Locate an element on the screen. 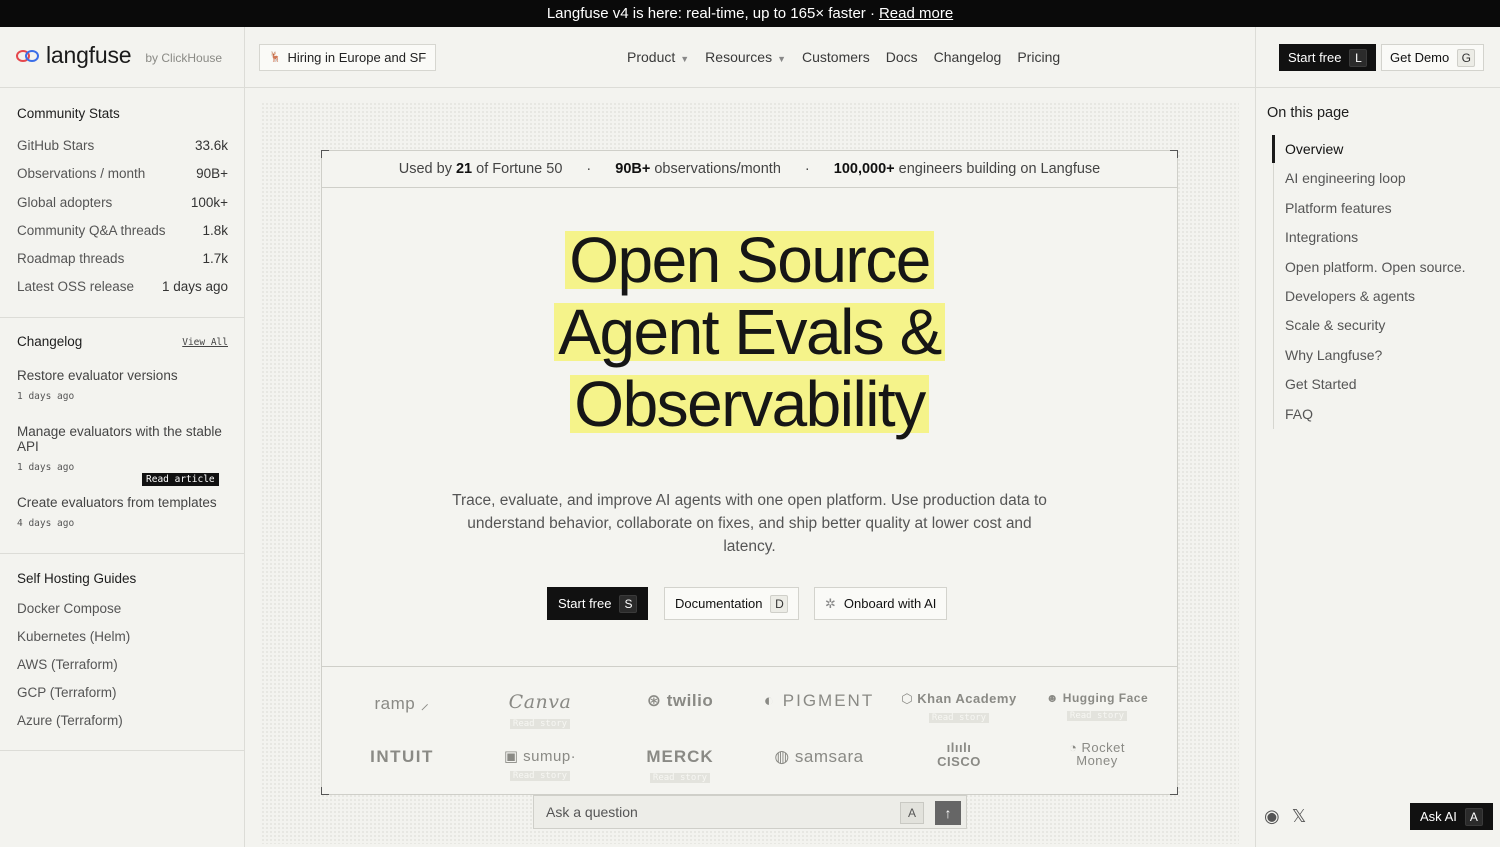 The height and width of the screenshot is (847, 1500). documentation-button: Documentation D is located at coordinates (732, 603).